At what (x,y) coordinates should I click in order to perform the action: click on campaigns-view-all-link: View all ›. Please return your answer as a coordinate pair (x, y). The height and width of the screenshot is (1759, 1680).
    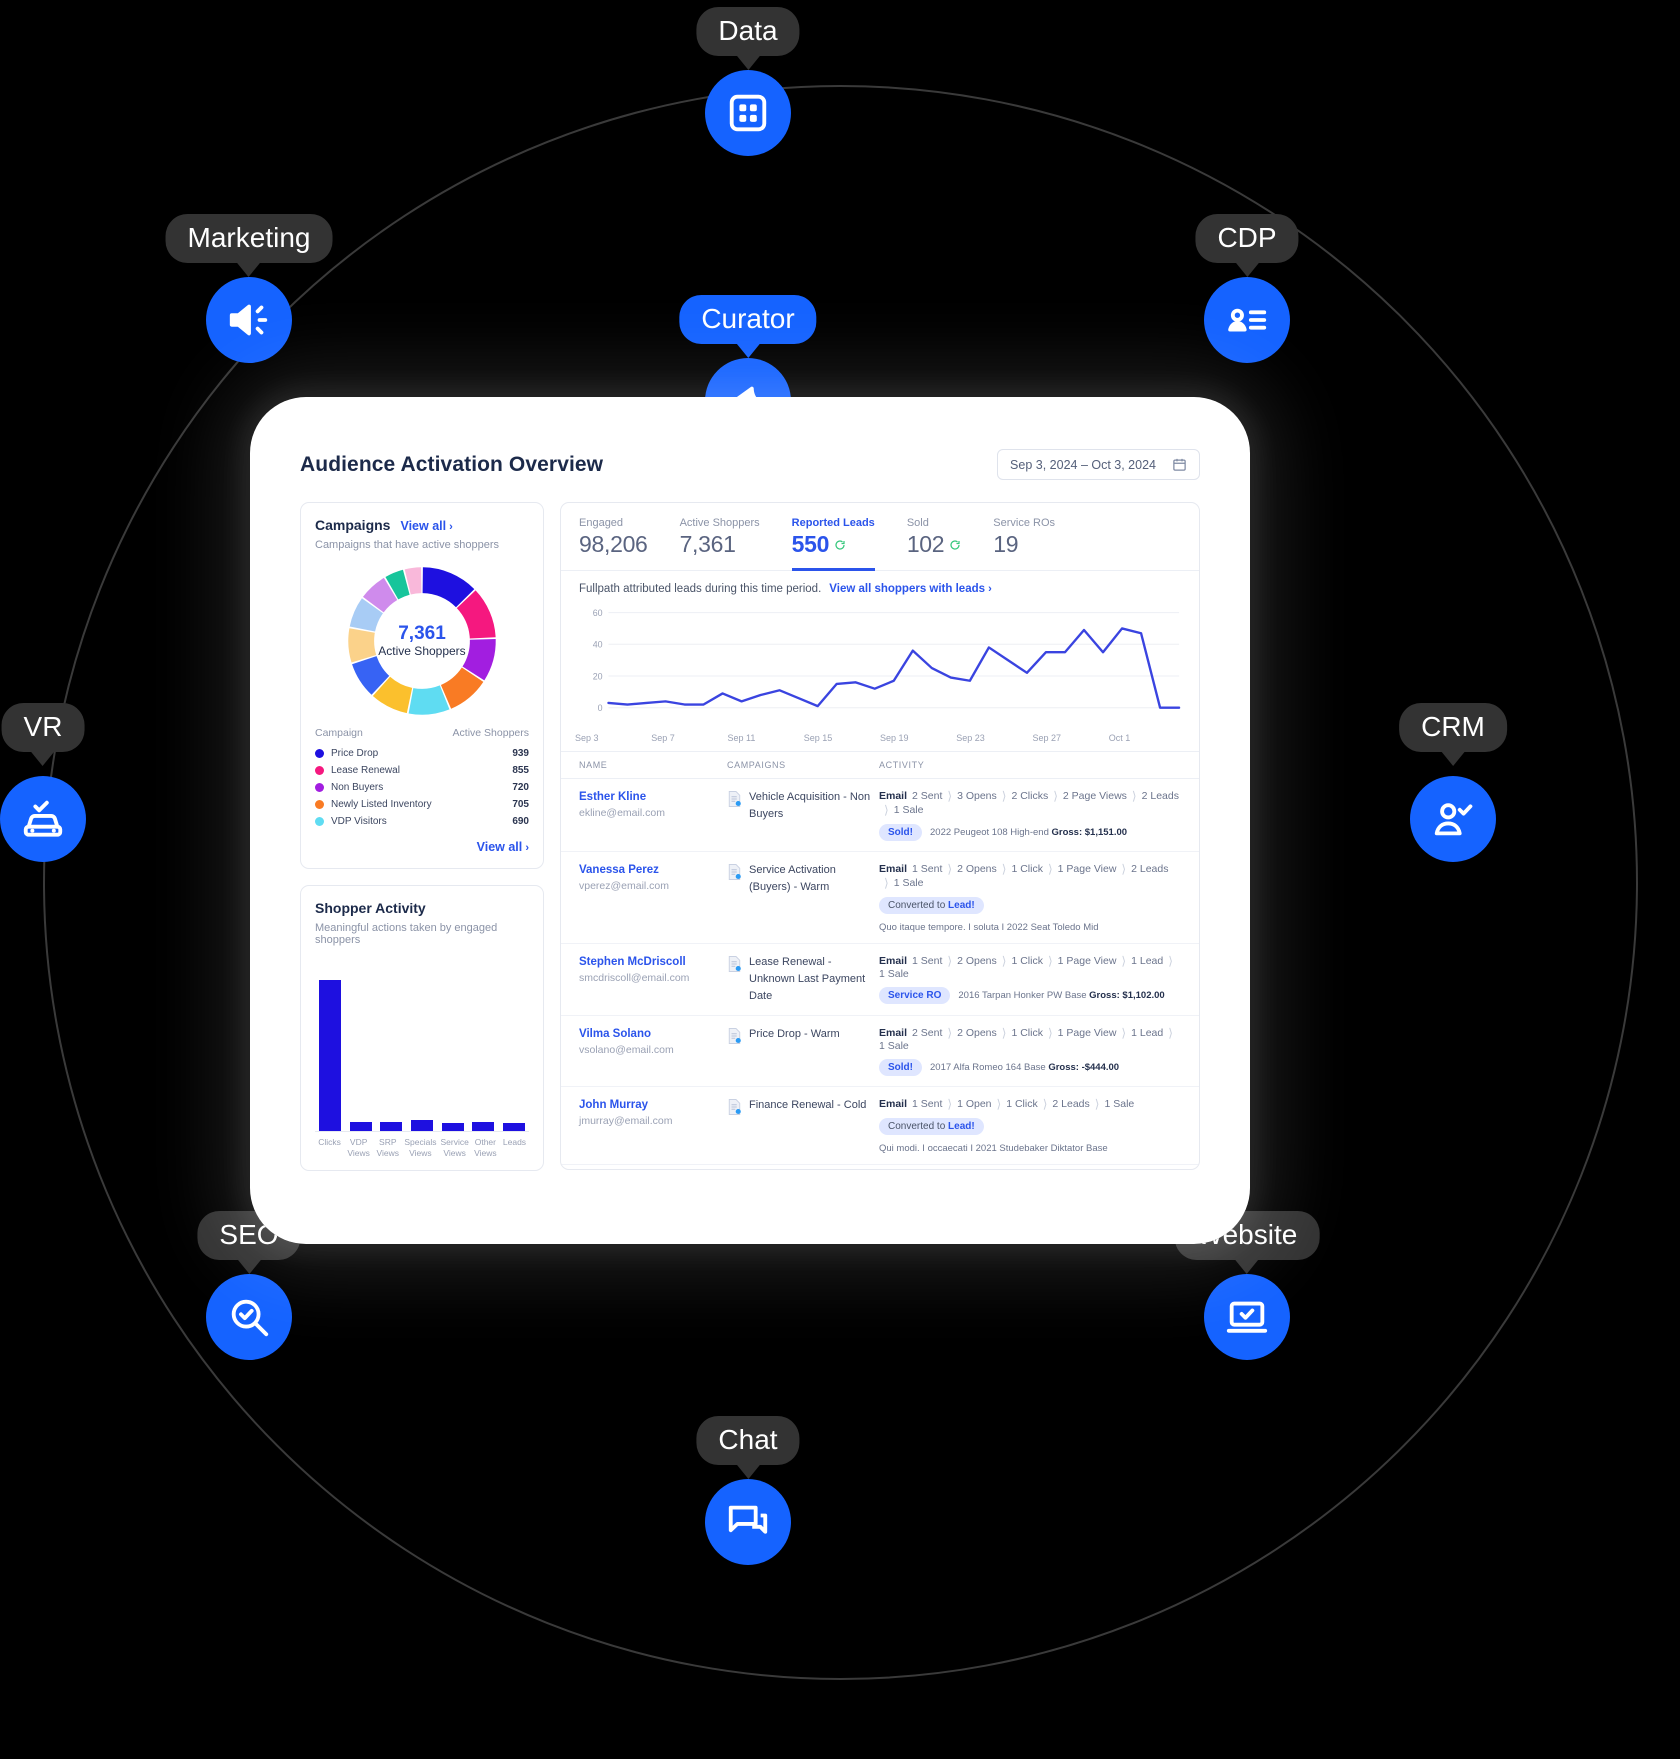
    Looking at the image, I should click on (426, 526).